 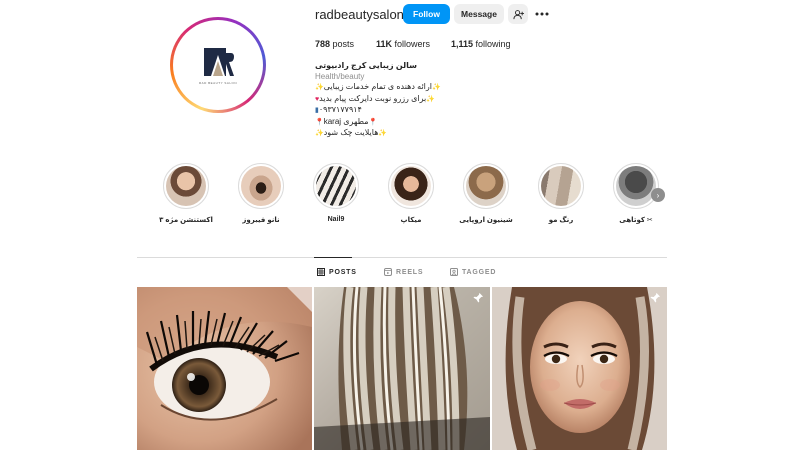 What do you see at coordinates (542, 14) in the screenshot?
I see `more-options-icon` at bounding box center [542, 14].